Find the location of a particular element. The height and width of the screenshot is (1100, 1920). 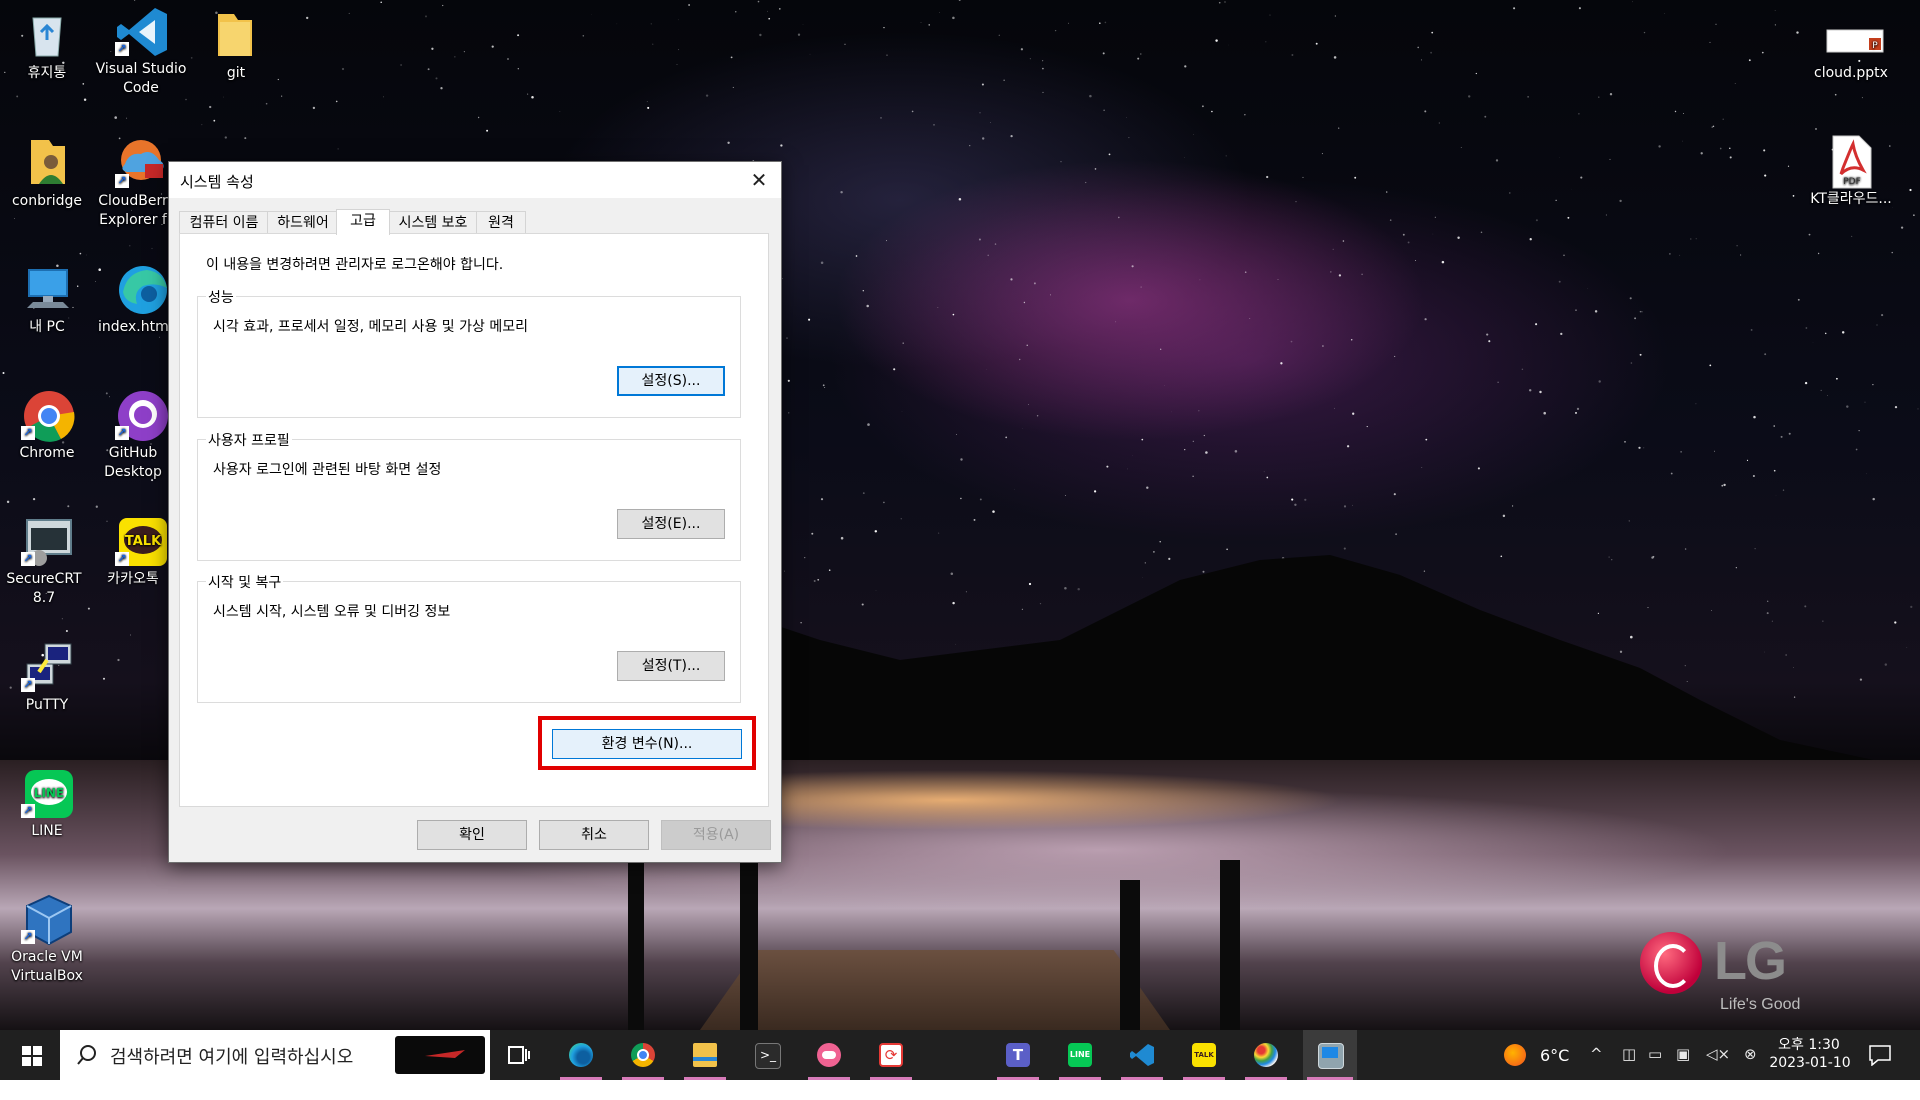

desktop-icon-cloud-pptx: P cloud.pptx is located at coordinates (1851, 45).